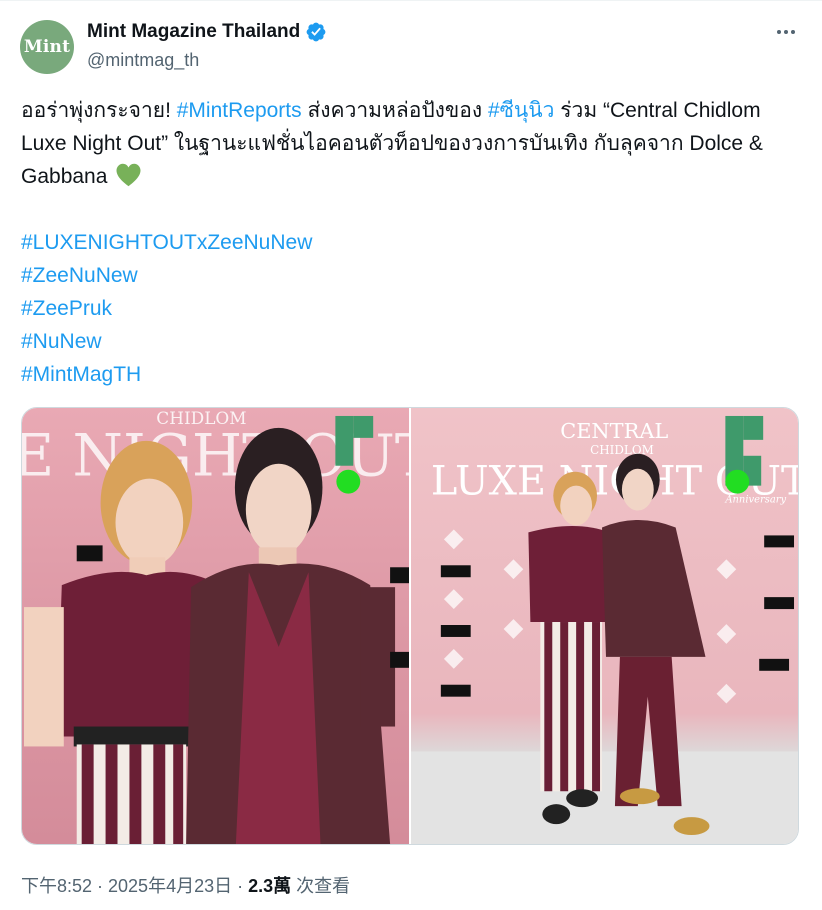  Describe the element at coordinates (239, 110) in the screenshot. I see `hashtag-link: #MintReports` at that location.